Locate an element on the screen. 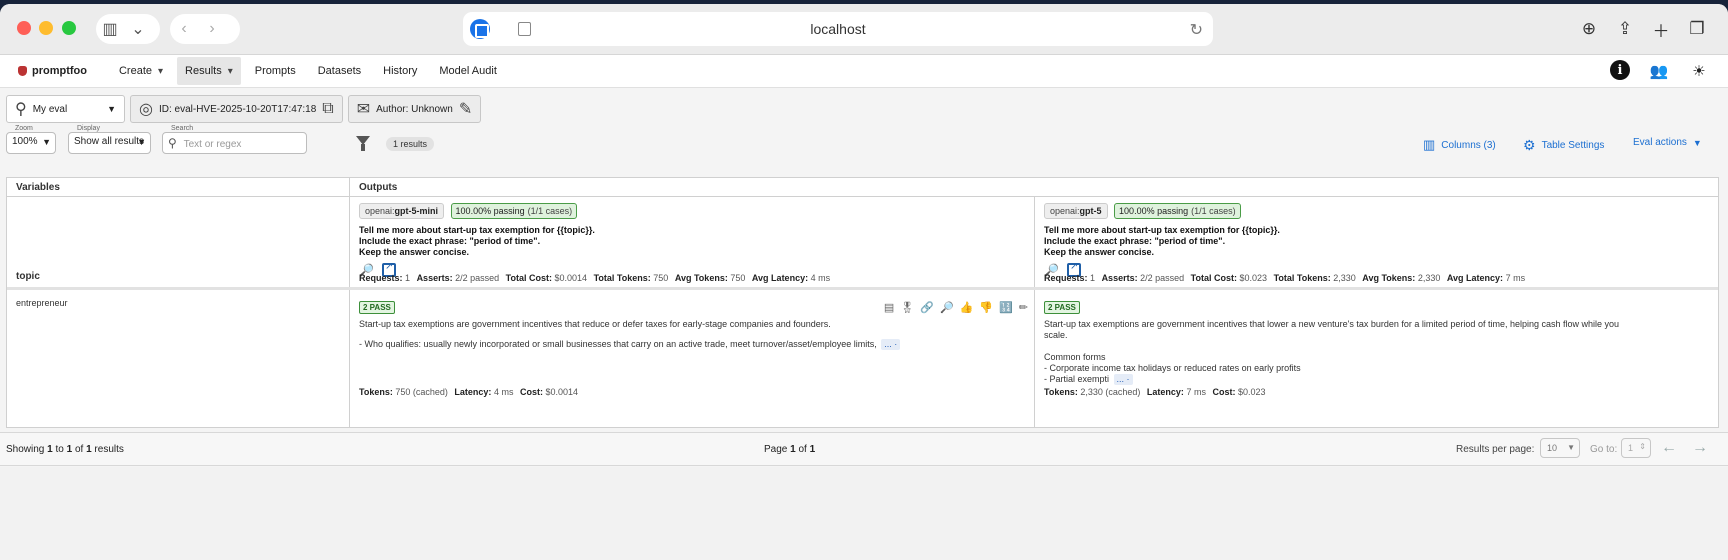 Image resolution: width=1728 pixels, height=560 pixels. table-settings-label: Table Settings is located at coordinates (1573, 145).